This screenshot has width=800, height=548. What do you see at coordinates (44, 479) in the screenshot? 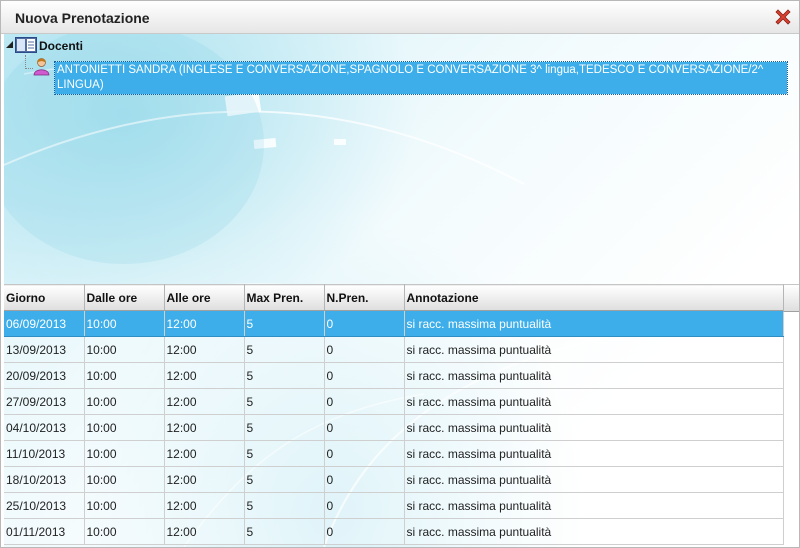
I see `cell-giorno: 18/10/2013` at bounding box center [44, 479].